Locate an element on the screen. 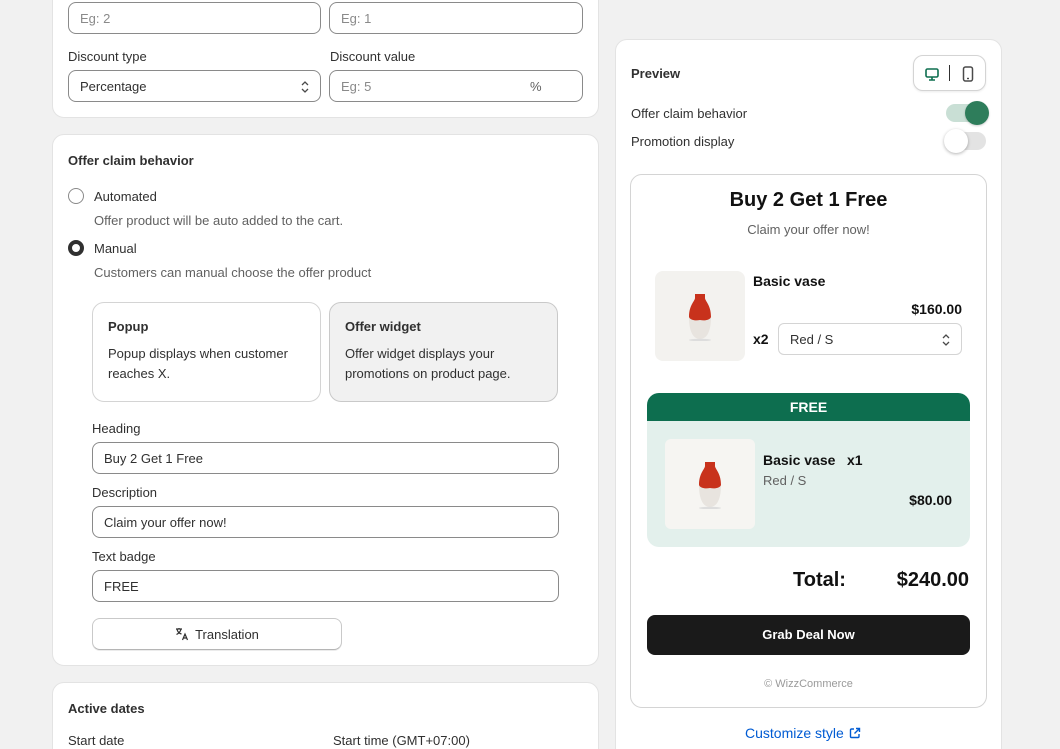 The height and width of the screenshot is (749, 1060). description-label: Description is located at coordinates (125, 492).